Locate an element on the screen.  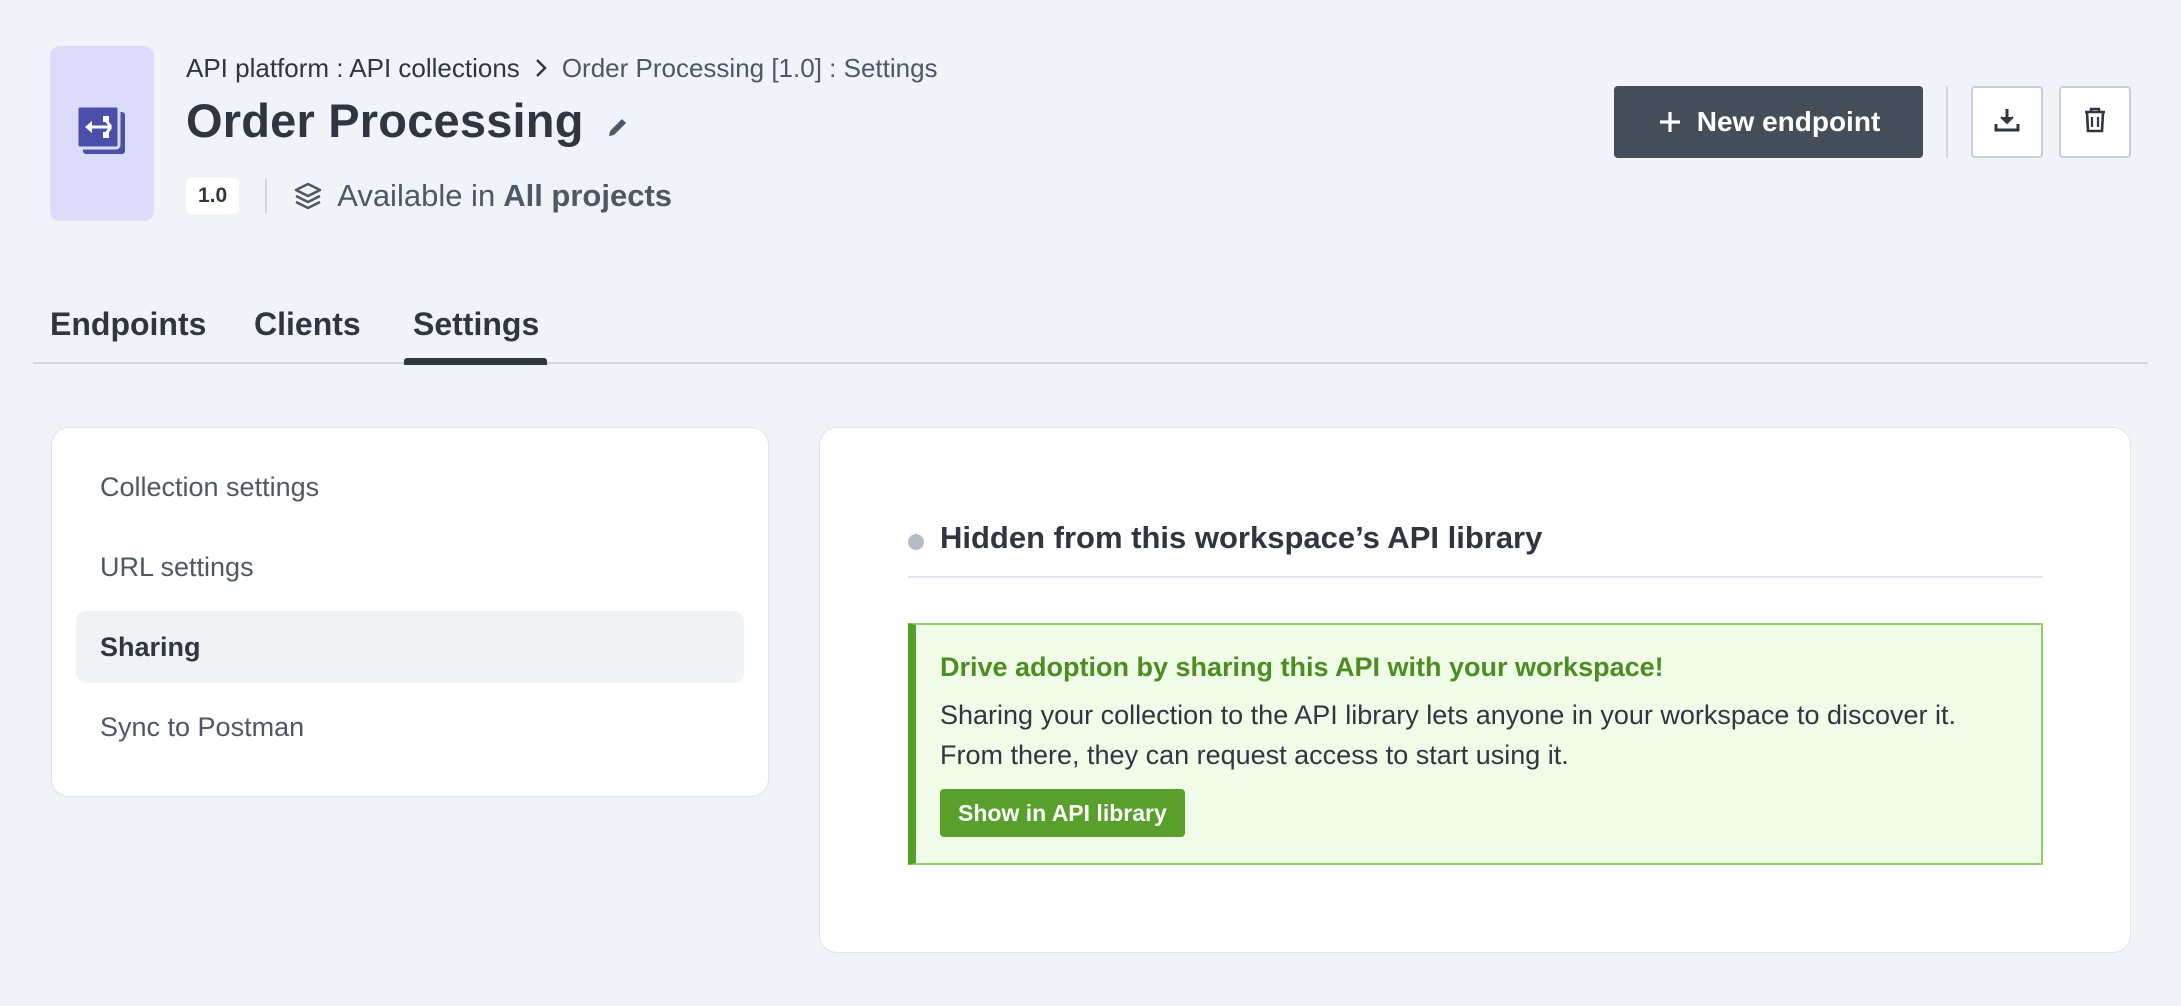
page-title: Order Processing is located at coordinates (385, 120).